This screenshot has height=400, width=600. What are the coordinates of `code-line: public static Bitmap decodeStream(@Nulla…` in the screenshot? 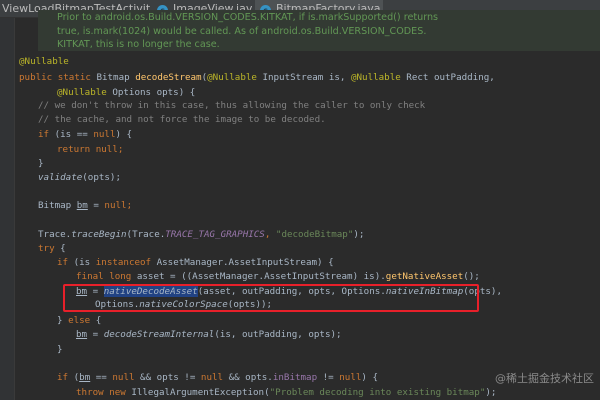 It's located at (257, 77).